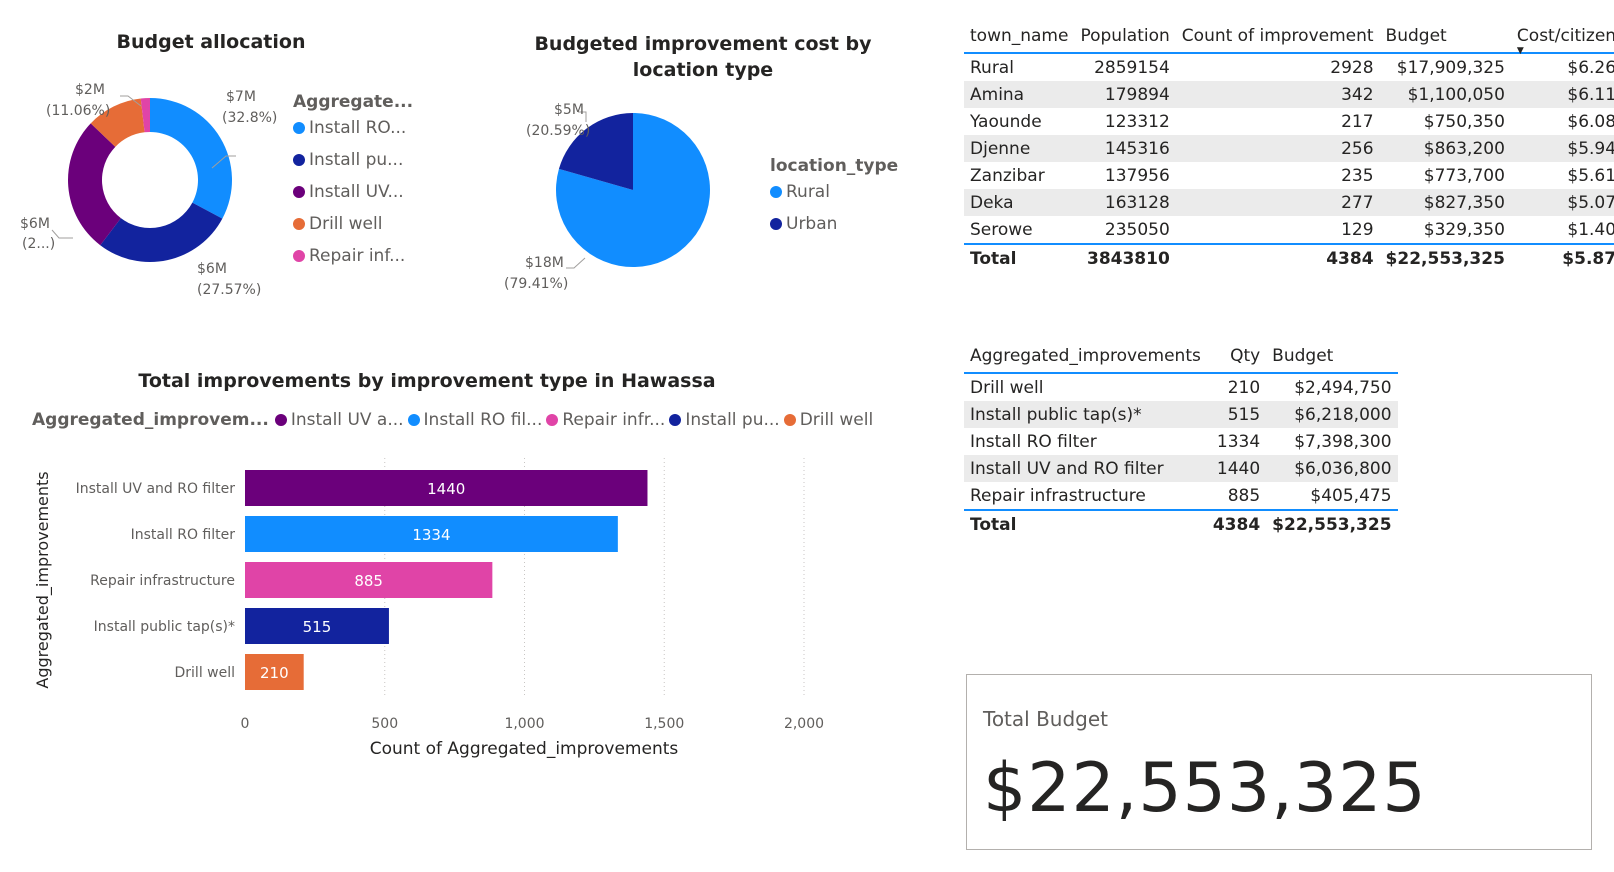 The height and width of the screenshot is (872, 1614). What do you see at coordinates (162, 581) in the screenshot?
I see `bar-category-label: Repair infrastructure` at bounding box center [162, 581].